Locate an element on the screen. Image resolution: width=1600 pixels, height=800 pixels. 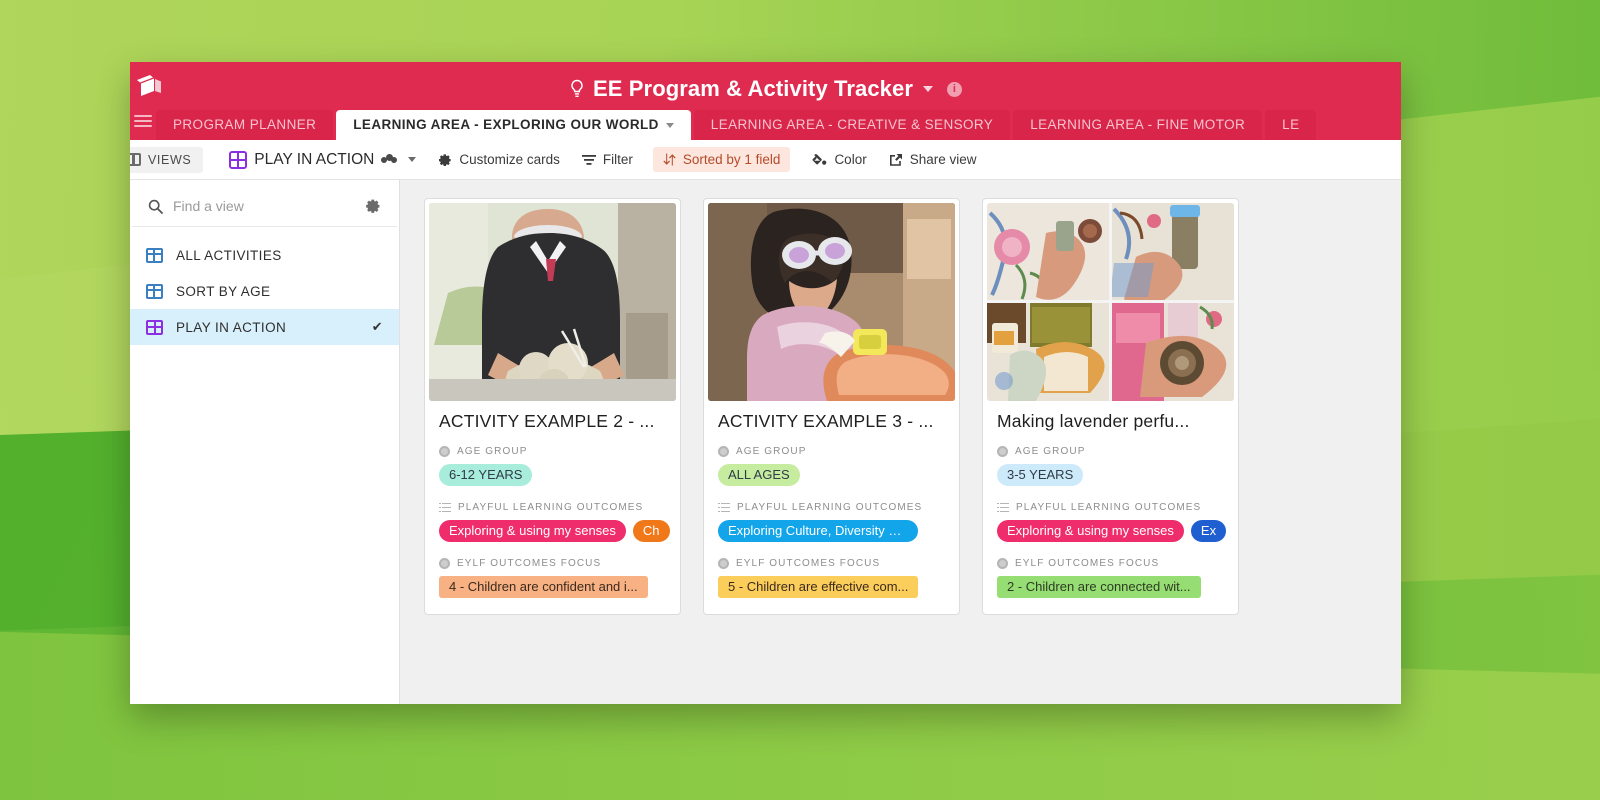
tab-program-planner: PROGRAM PLANNER is located at coordinates (245, 125).